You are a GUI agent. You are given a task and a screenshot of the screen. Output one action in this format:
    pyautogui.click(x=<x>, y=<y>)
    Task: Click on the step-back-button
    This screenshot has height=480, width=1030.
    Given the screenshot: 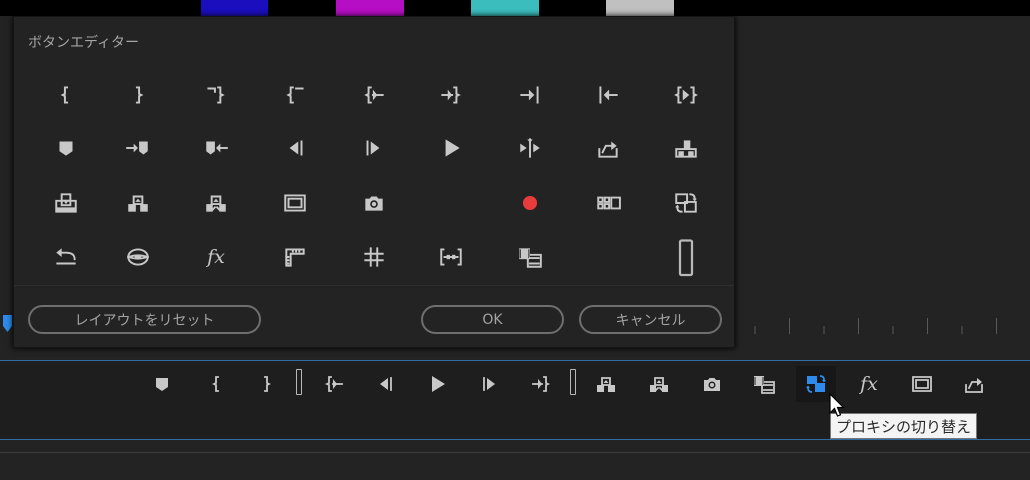 What is the action you would take?
    pyautogui.click(x=385, y=384)
    